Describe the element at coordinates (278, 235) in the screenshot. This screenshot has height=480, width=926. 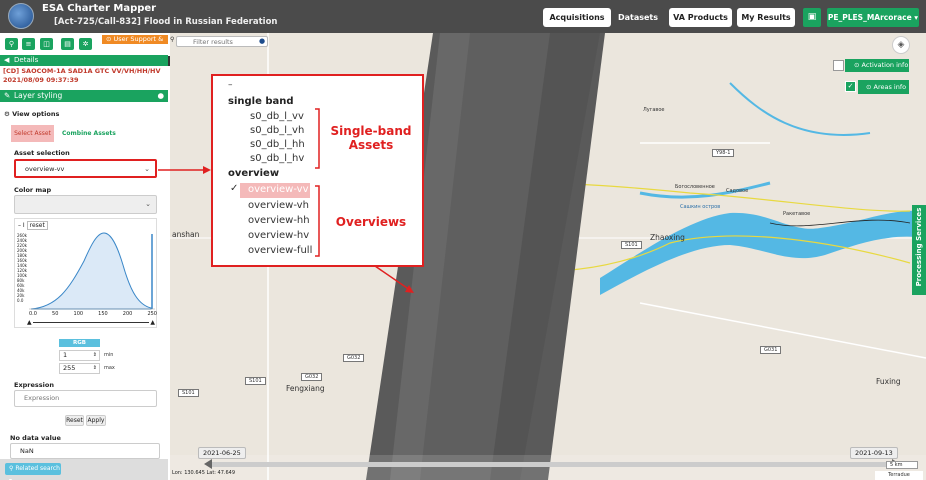
I see `option-overview-hv: overview-hv` at that location.